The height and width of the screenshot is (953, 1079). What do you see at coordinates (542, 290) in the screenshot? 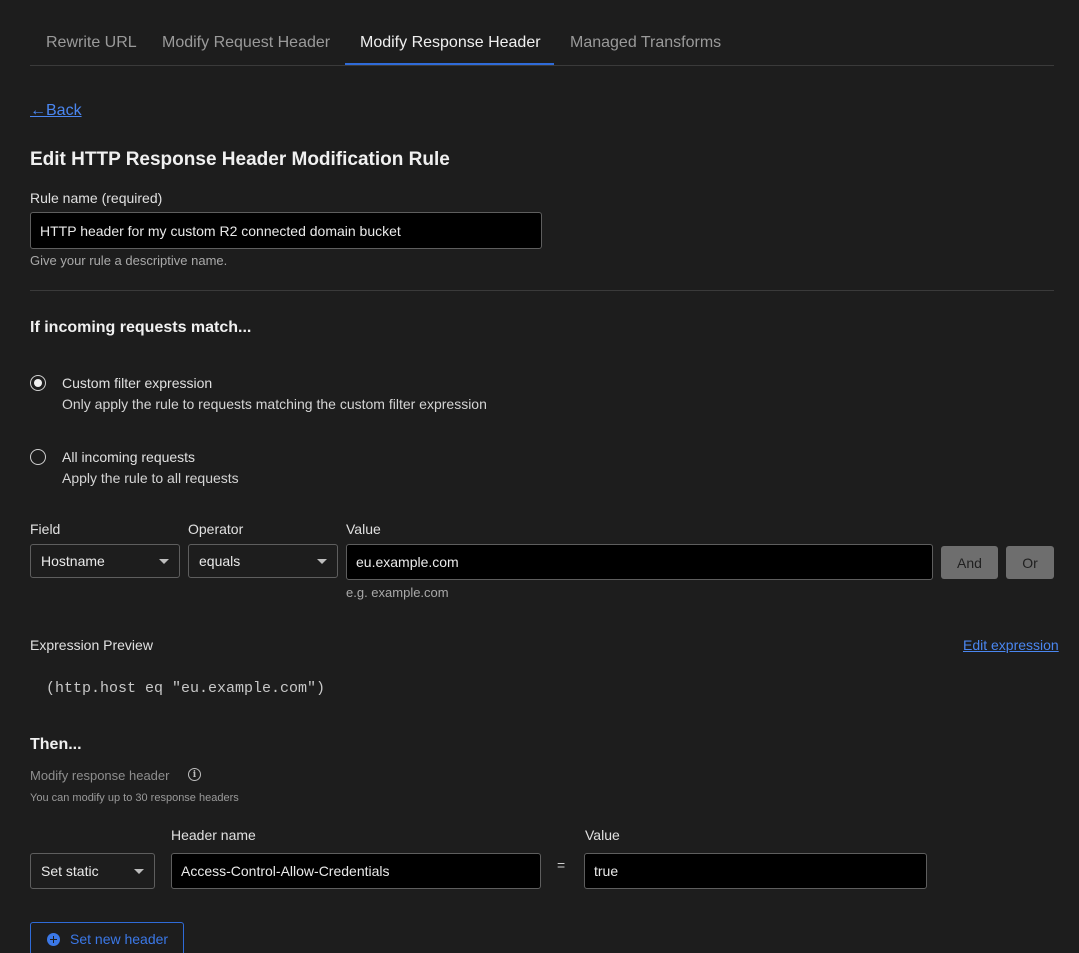
I see `section-divider` at bounding box center [542, 290].